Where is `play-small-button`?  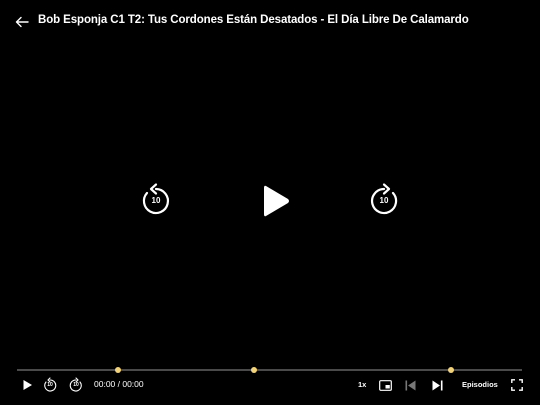 play-small-button is located at coordinates (27, 385).